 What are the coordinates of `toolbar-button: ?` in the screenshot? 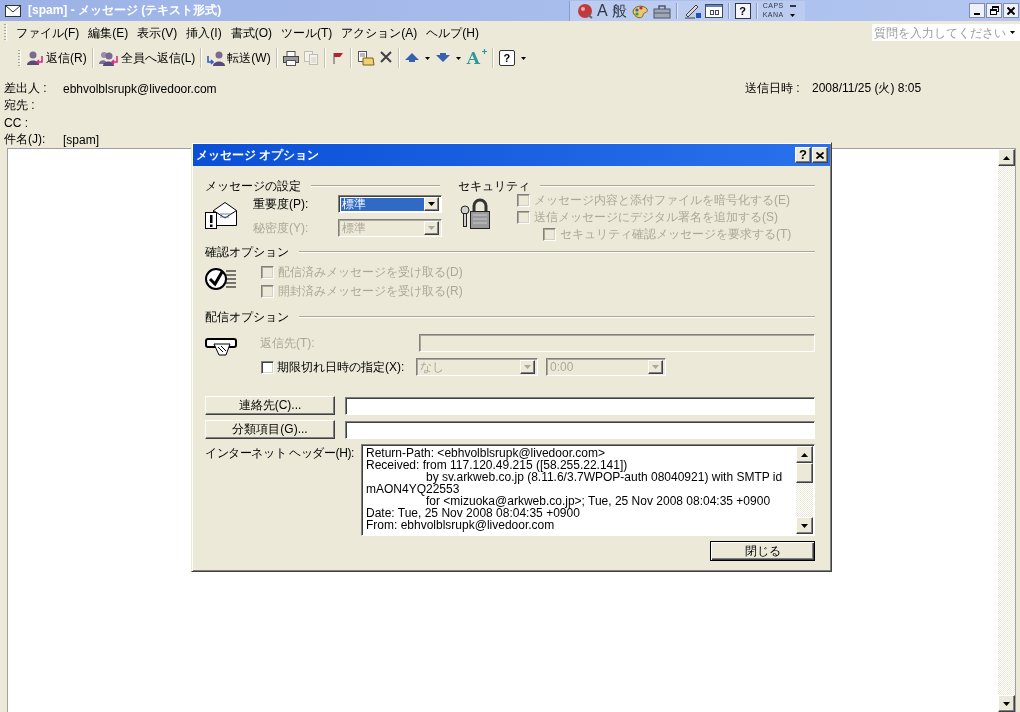 It's located at (513, 58).